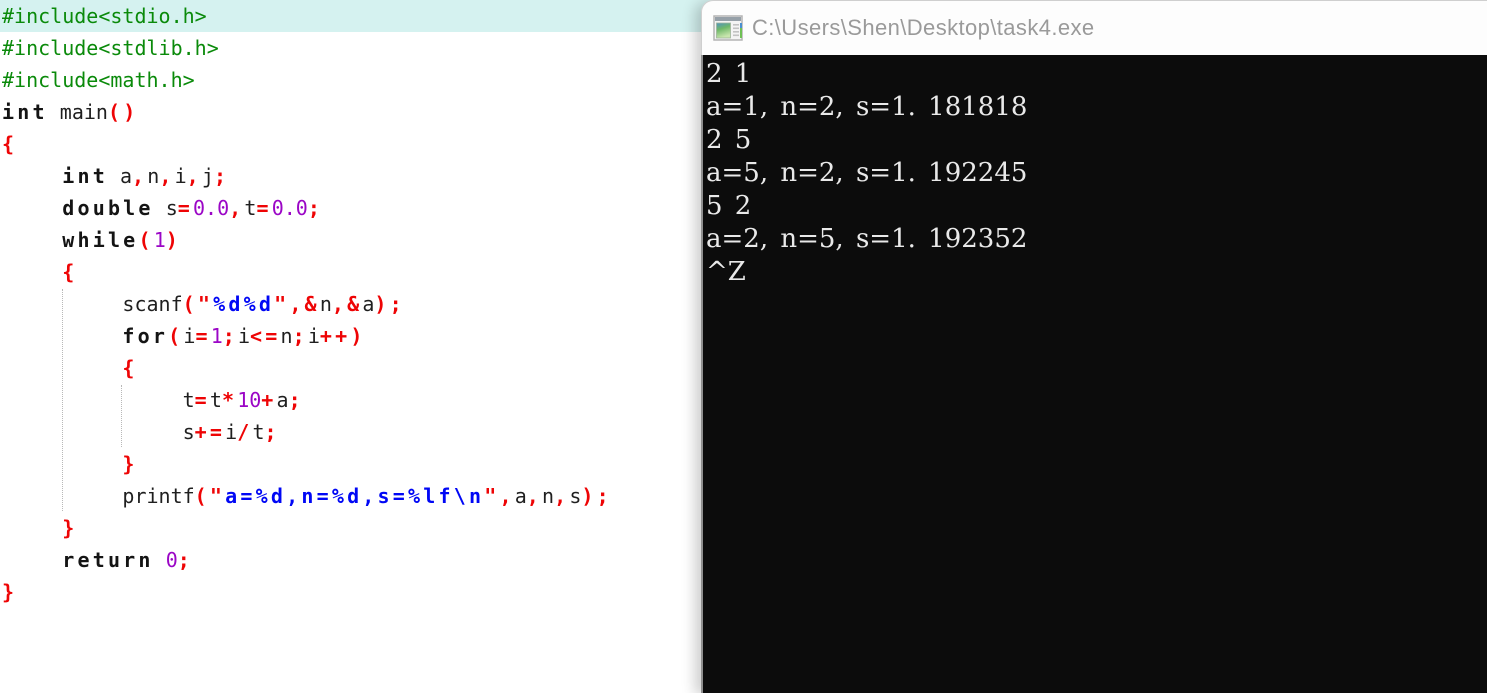  I want to click on console-line: 2 5, so click(729, 140).